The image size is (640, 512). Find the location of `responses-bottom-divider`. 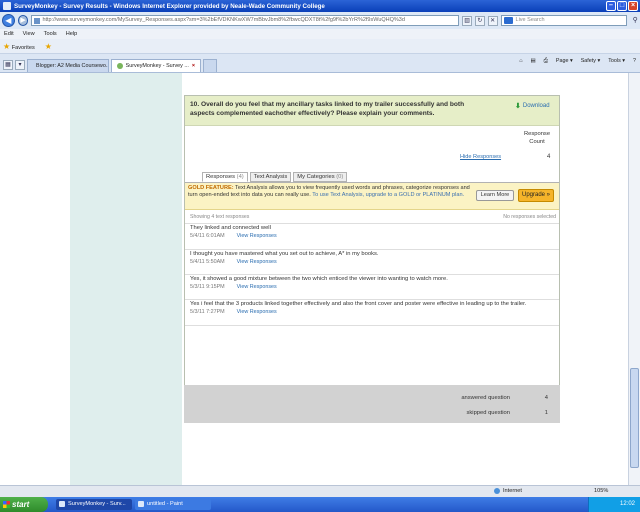

responses-bottom-divider is located at coordinates (372, 325).